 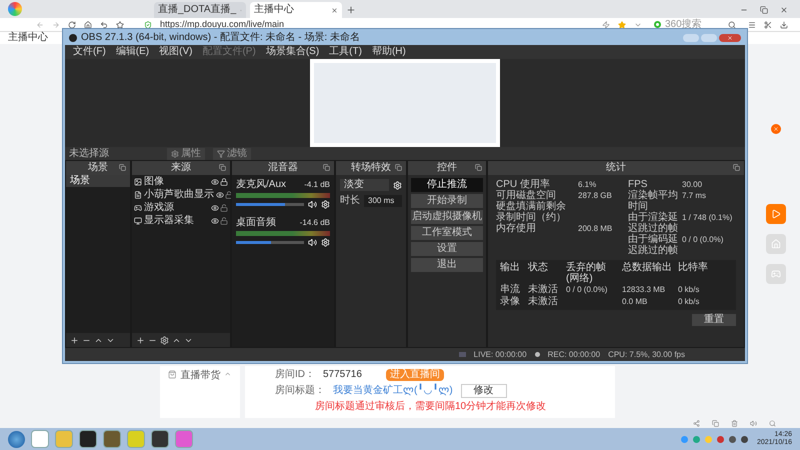 What do you see at coordinates (616, 168) in the screenshot?
I see `dock-title: 统计` at bounding box center [616, 168].